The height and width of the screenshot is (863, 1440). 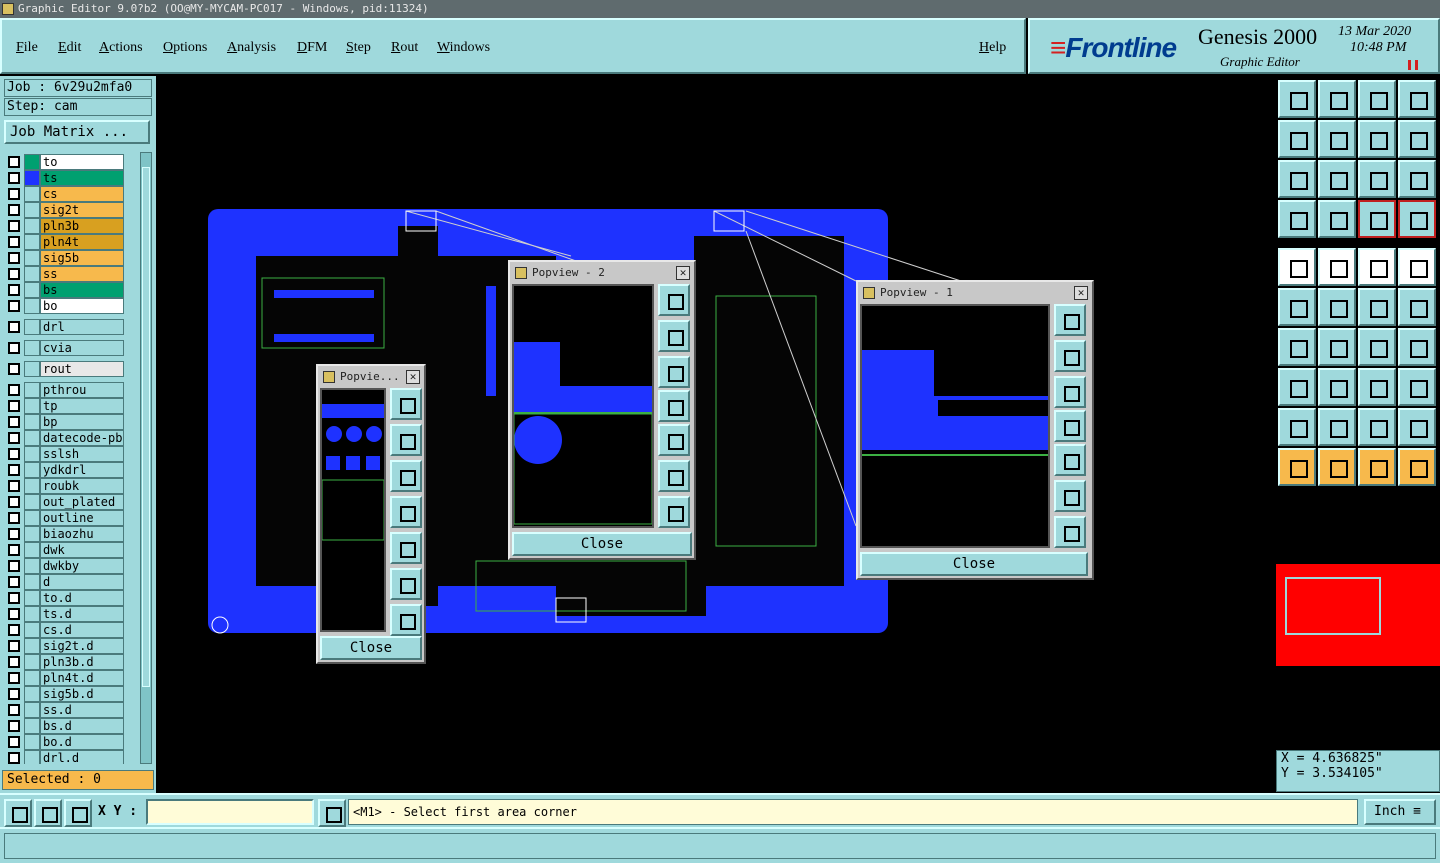 I want to click on pad-icon, so click(x=1297, y=387).